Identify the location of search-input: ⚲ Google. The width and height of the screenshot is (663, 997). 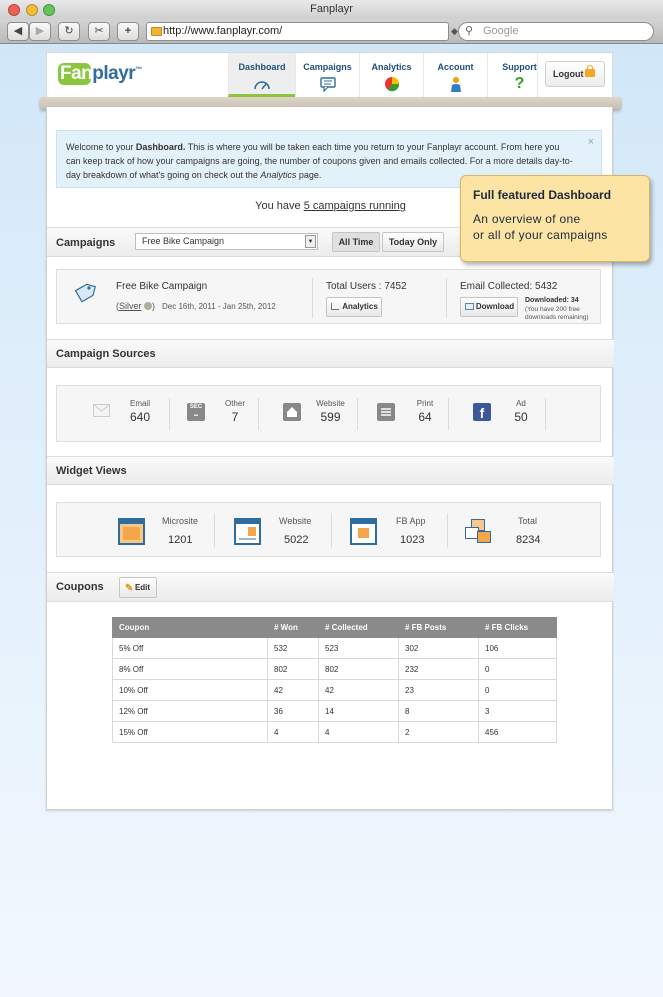
(556, 31).